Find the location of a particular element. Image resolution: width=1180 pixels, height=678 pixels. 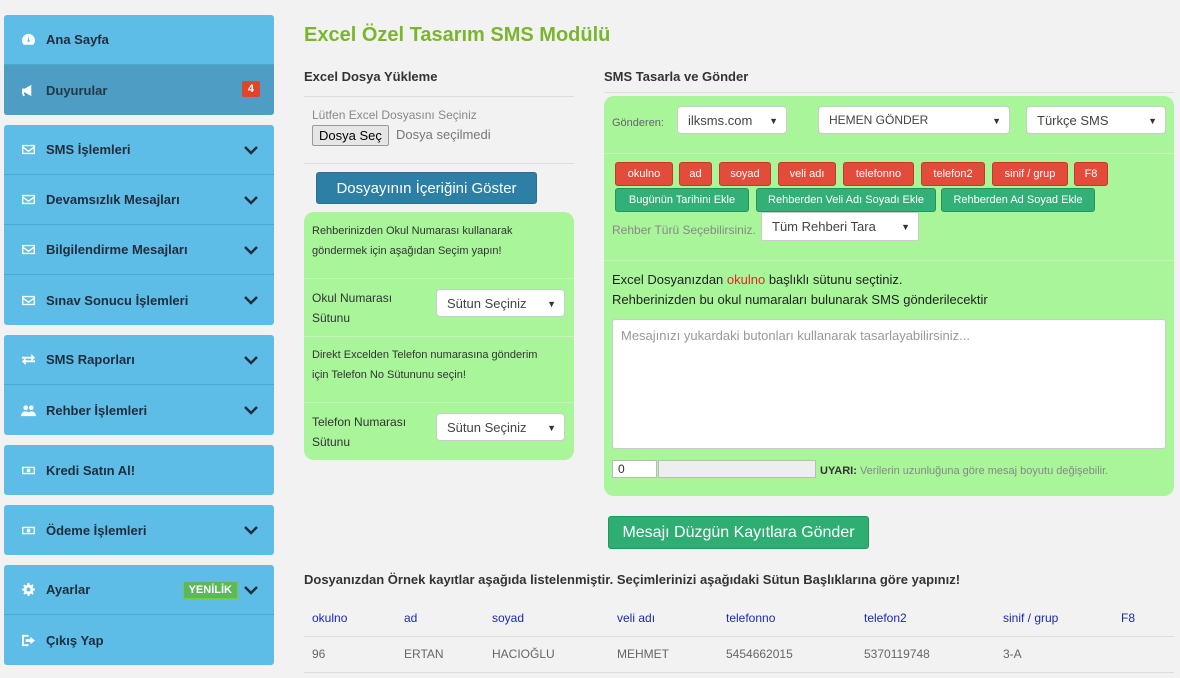

table-cell: ERTAN is located at coordinates (440, 654).